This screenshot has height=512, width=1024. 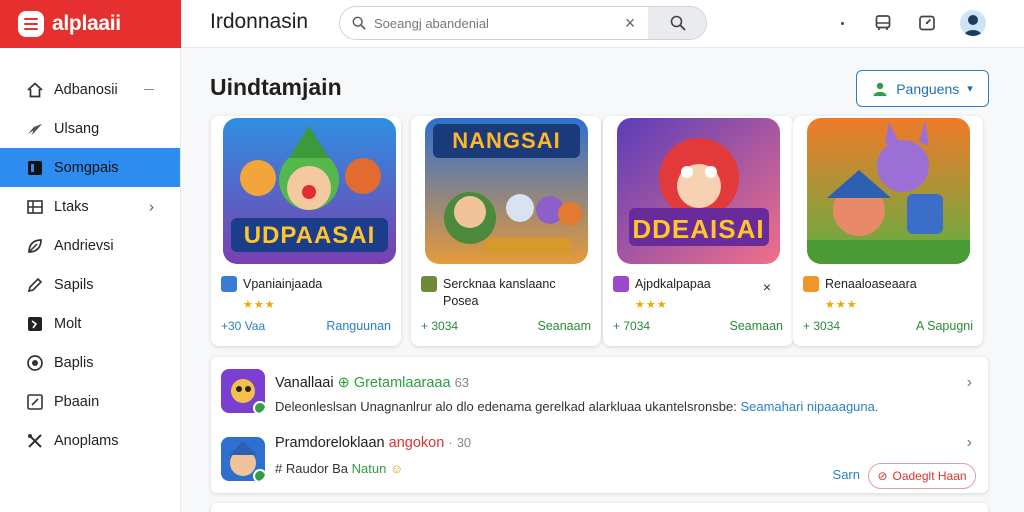 I want to click on card-stat: +30 Vaa, so click(x=243, y=326).